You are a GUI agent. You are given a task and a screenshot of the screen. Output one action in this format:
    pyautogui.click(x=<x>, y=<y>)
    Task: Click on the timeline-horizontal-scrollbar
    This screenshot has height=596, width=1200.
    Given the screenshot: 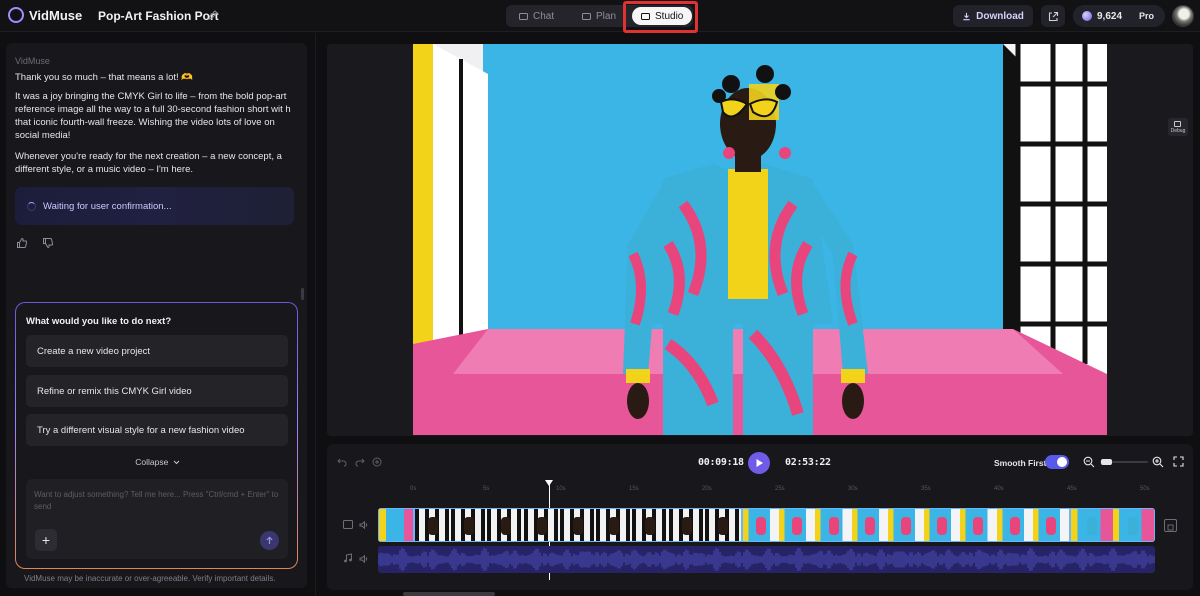 What is the action you would take?
    pyautogui.click(x=449, y=594)
    